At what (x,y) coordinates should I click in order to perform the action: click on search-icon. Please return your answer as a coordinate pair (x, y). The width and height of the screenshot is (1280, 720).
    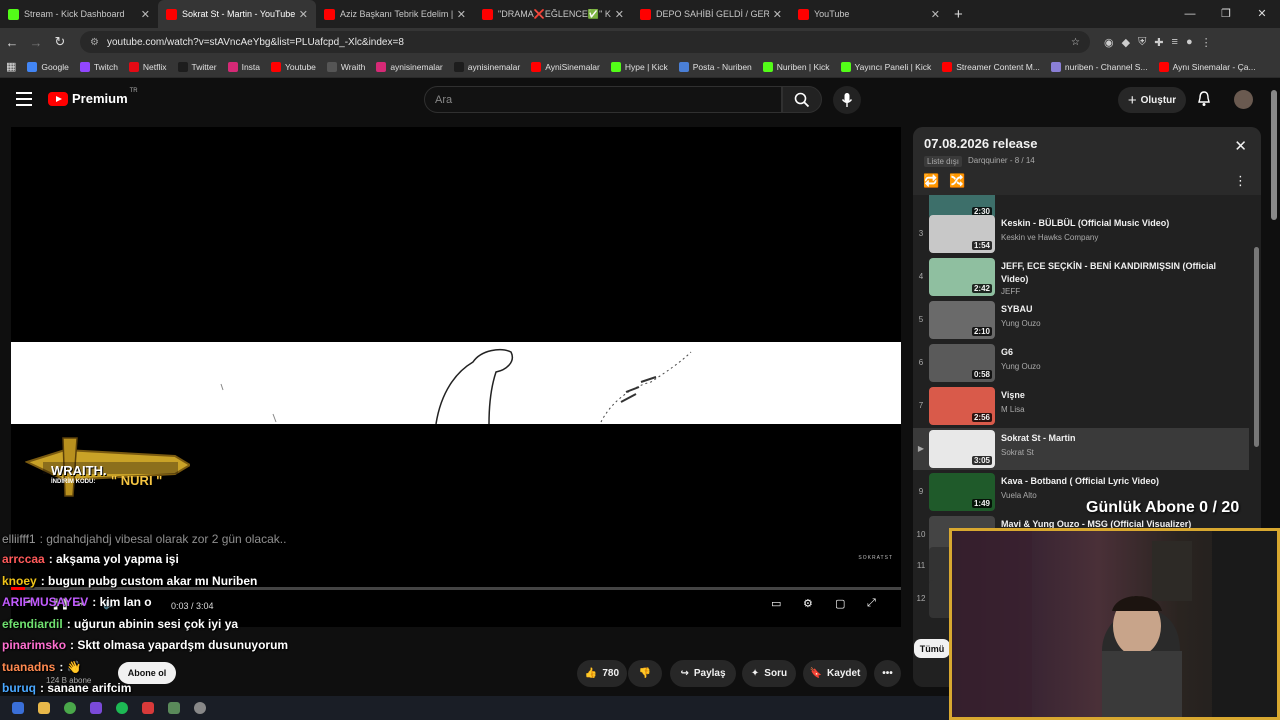
    Looking at the image, I should click on (802, 99).